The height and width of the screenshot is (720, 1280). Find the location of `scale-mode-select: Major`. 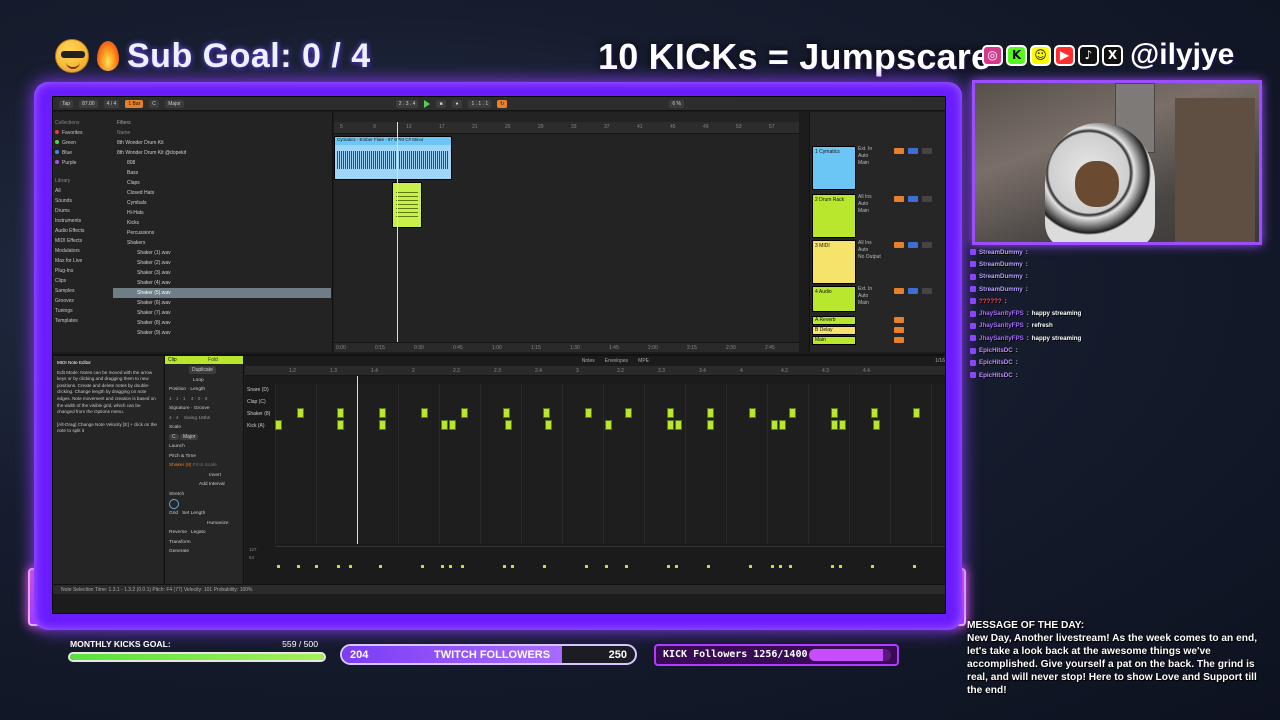

scale-mode-select: Major is located at coordinates (189, 436).